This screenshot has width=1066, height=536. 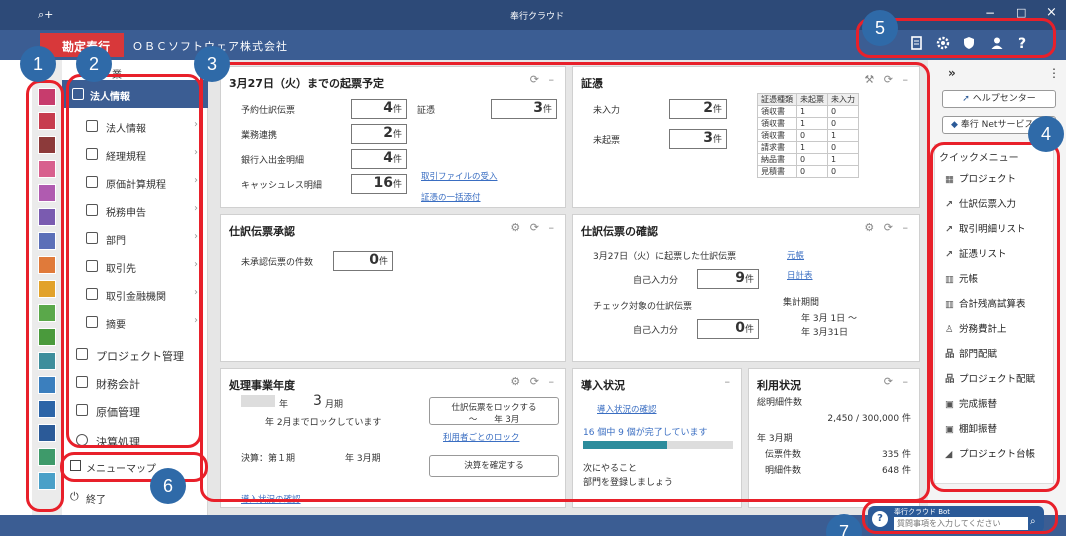 What do you see at coordinates (1051, 12) in the screenshot?
I see `close-button: ×` at bounding box center [1051, 12].